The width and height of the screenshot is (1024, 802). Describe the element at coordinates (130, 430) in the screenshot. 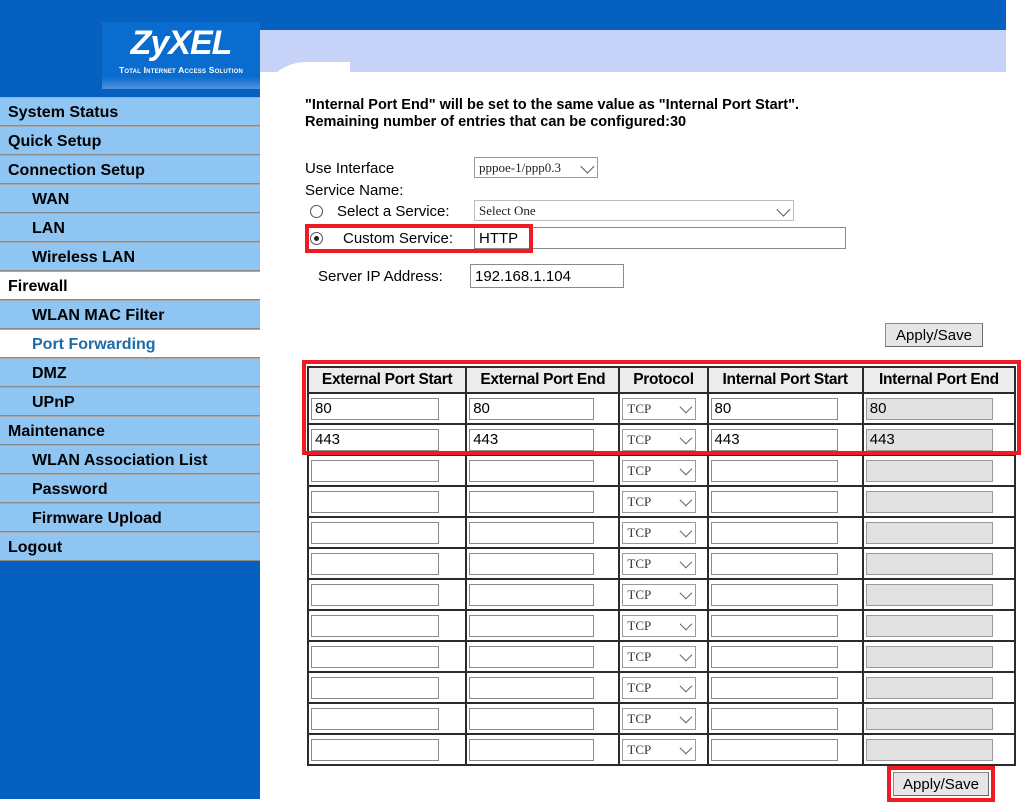

I see `sidebar-item-maintenance: Maintenance` at that location.